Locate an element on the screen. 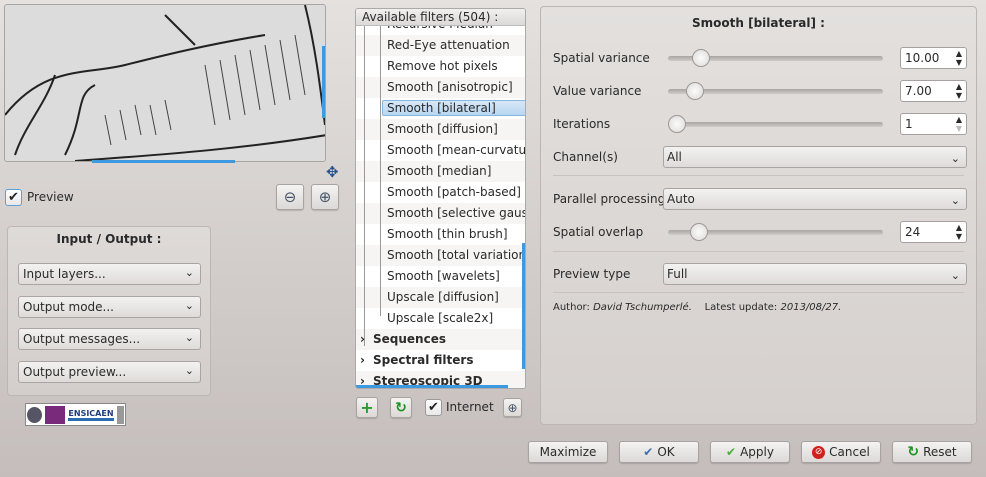 This screenshot has height=477, width=986. filter-item: Upscale [diffusion] is located at coordinates (440, 297).